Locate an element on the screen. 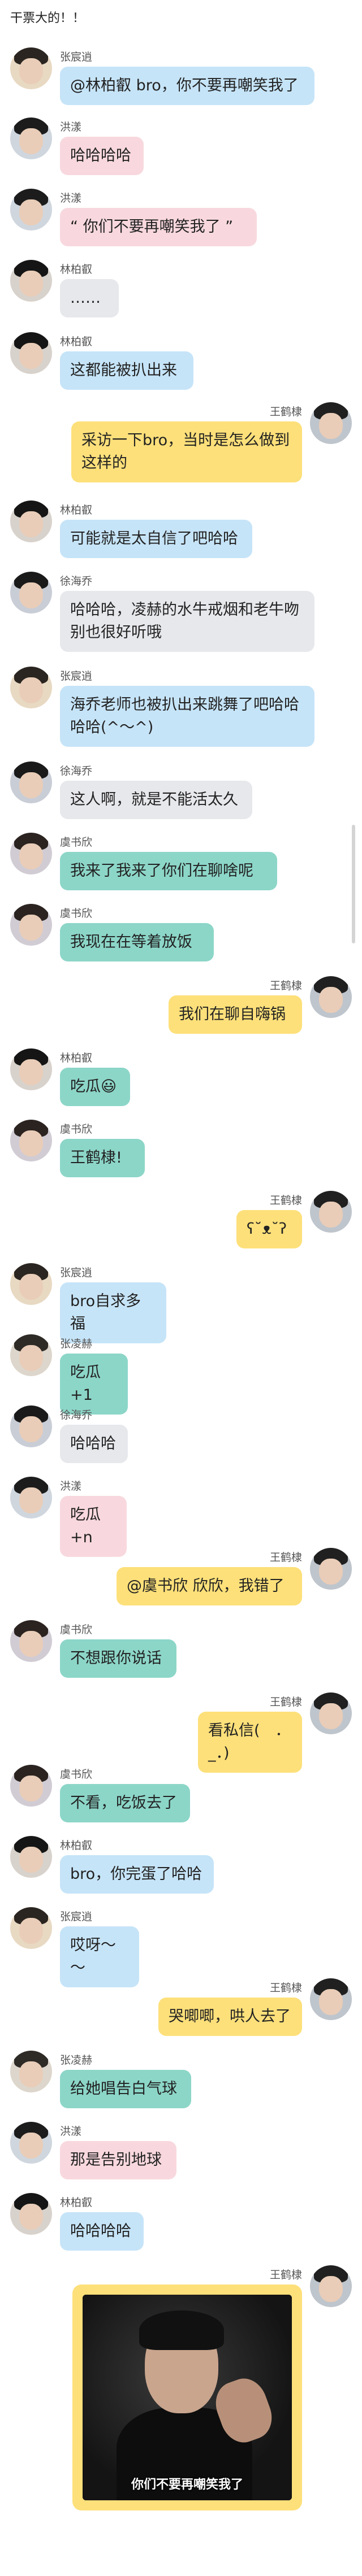 Image resolution: width=362 pixels, height=2576 pixels. message-bubble: 这都能被扒出来 is located at coordinates (126, 370).